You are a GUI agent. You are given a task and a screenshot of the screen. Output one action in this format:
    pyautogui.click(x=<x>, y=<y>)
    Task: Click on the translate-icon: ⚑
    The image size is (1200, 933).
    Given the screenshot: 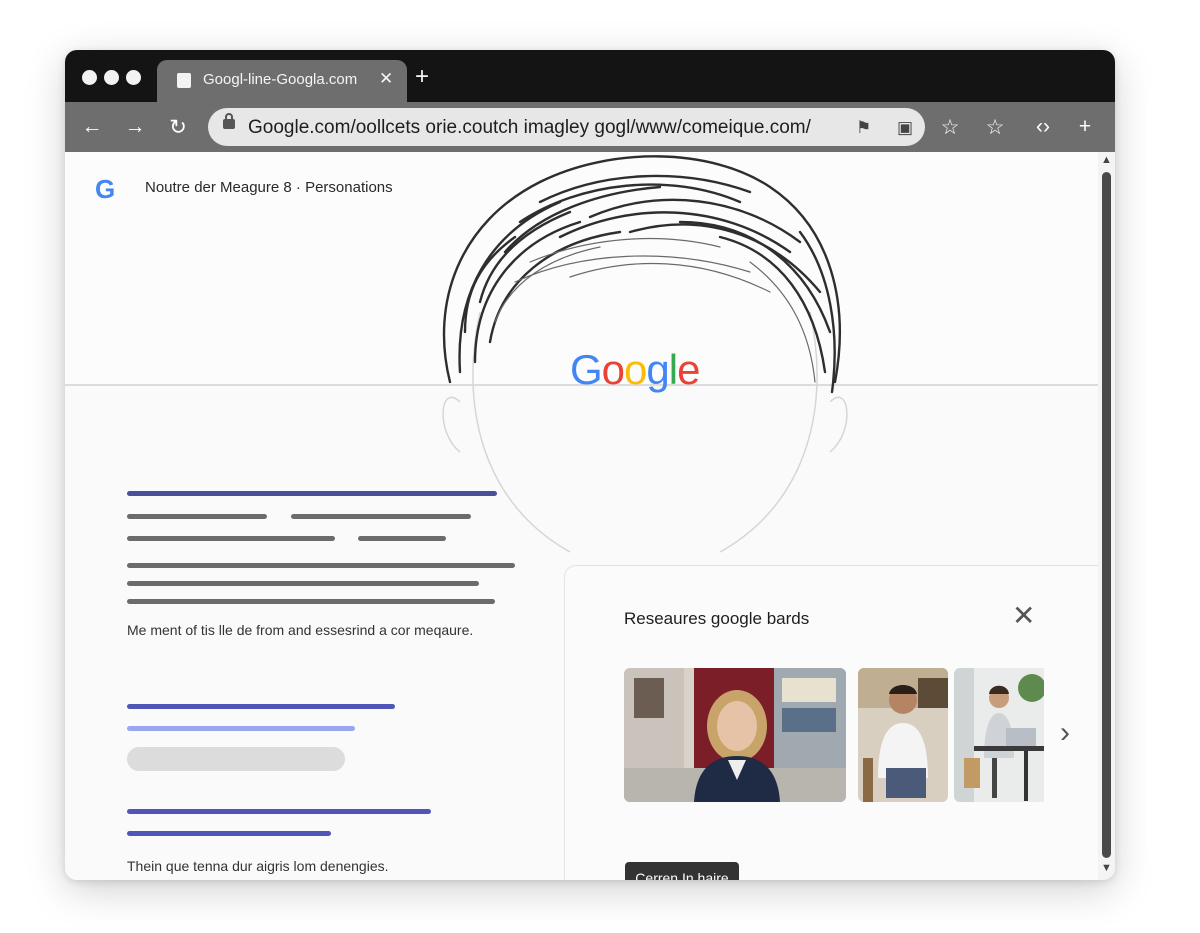 What is the action you would take?
    pyautogui.click(x=863, y=128)
    